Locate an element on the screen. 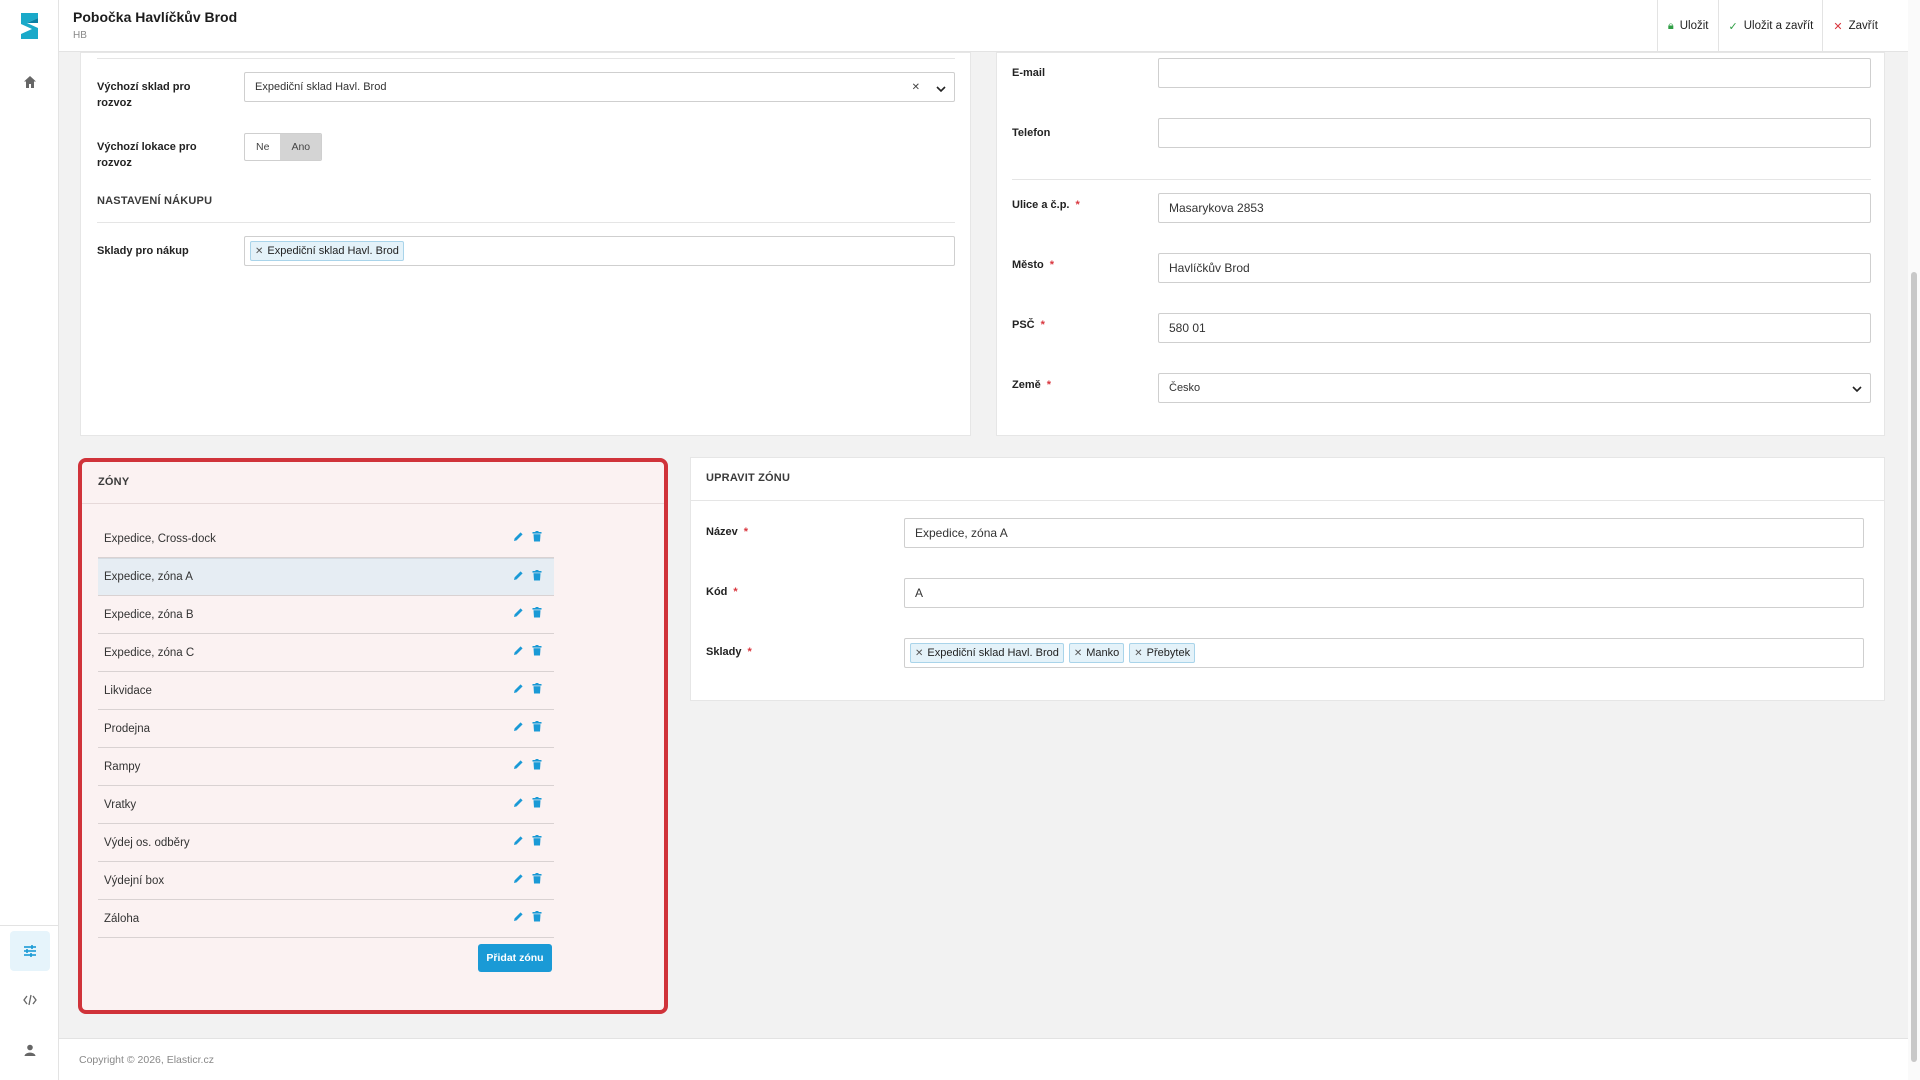 The image size is (1920, 1080). zone-row: Záloha is located at coordinates (326, 919).